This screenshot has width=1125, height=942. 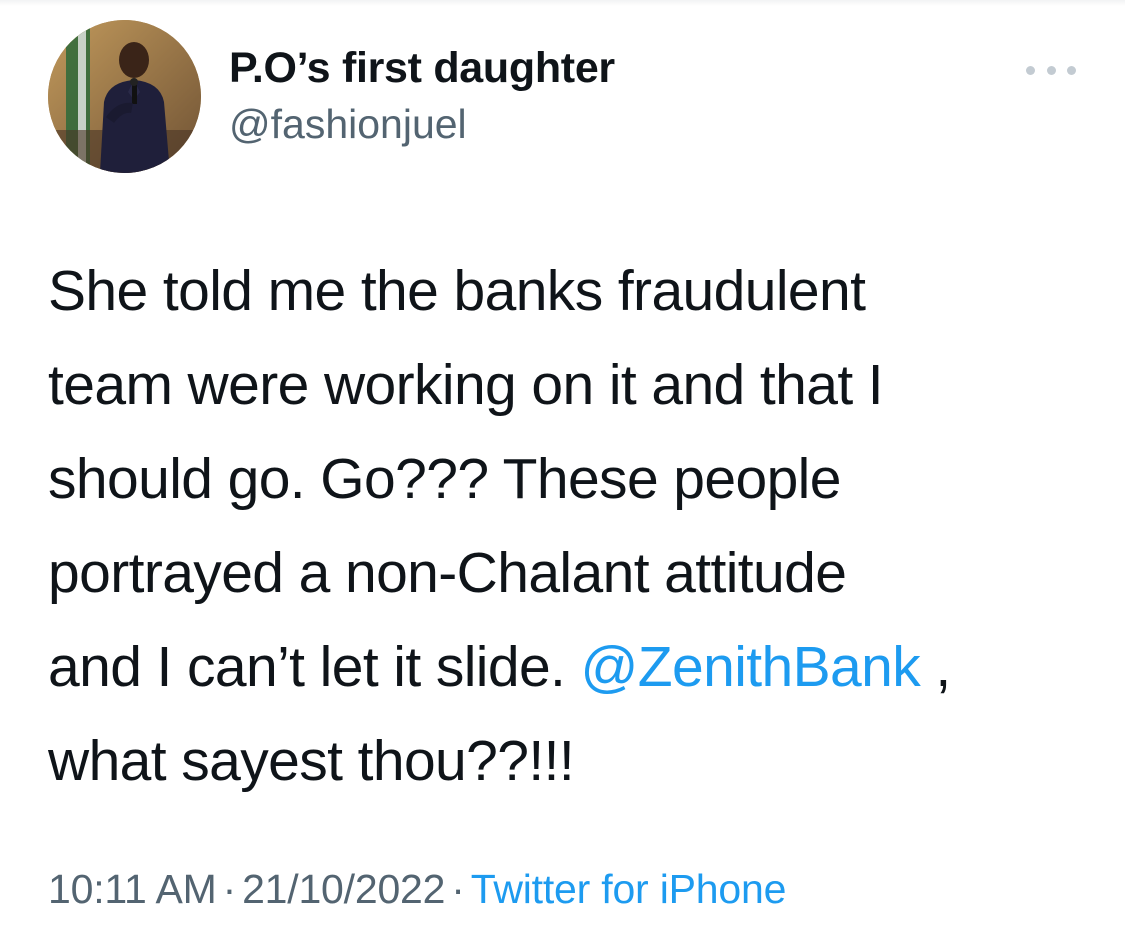 I want to click on tweet-text-line: She told me the banks fraudulent, so click(x=457, y=291).